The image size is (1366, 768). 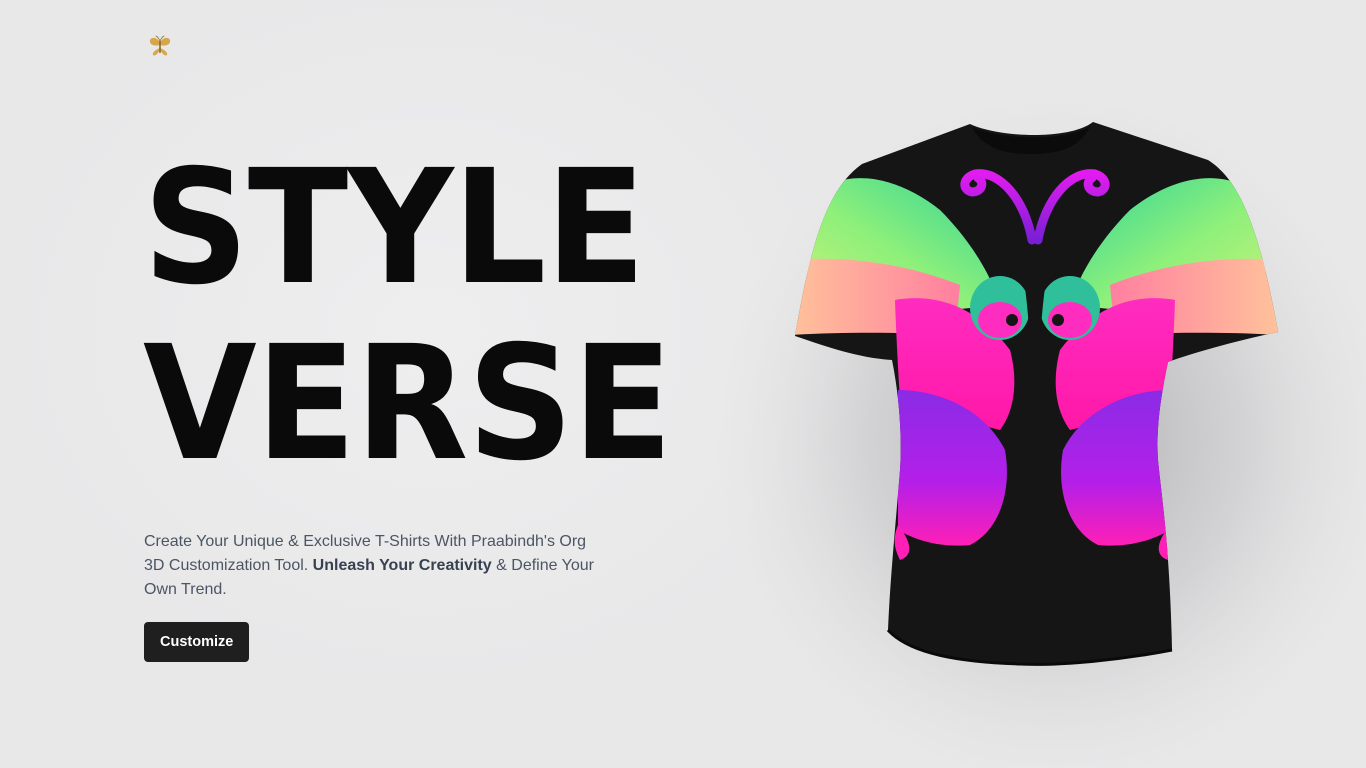 What do you see at coordinates (408, 404) in the screenshot?
I see `hero-title-line-2: VERSE` at bounding box center [408, 404].